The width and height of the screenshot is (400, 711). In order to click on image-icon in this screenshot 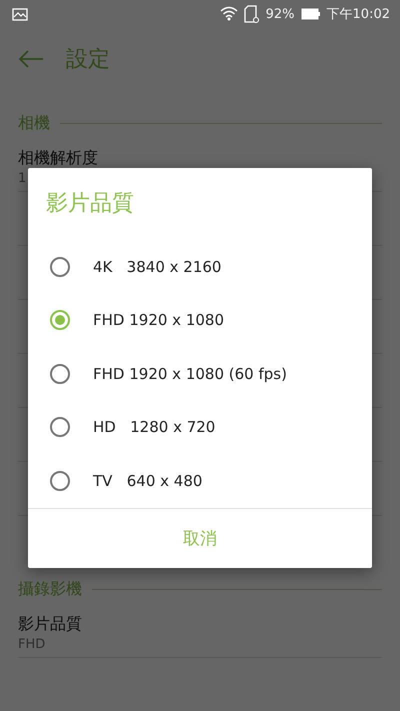, I will do `click(20, 14)`.